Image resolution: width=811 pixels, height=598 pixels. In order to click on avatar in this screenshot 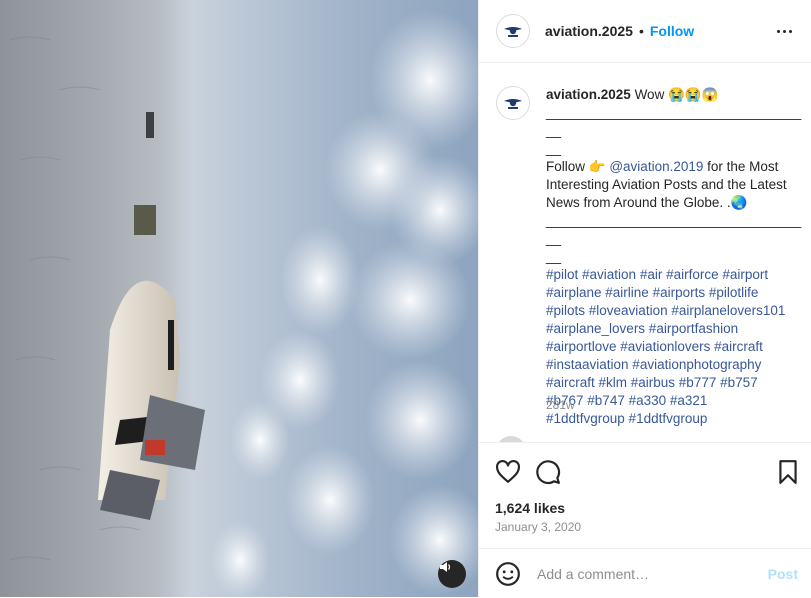, I will do `click(513, 31)`.